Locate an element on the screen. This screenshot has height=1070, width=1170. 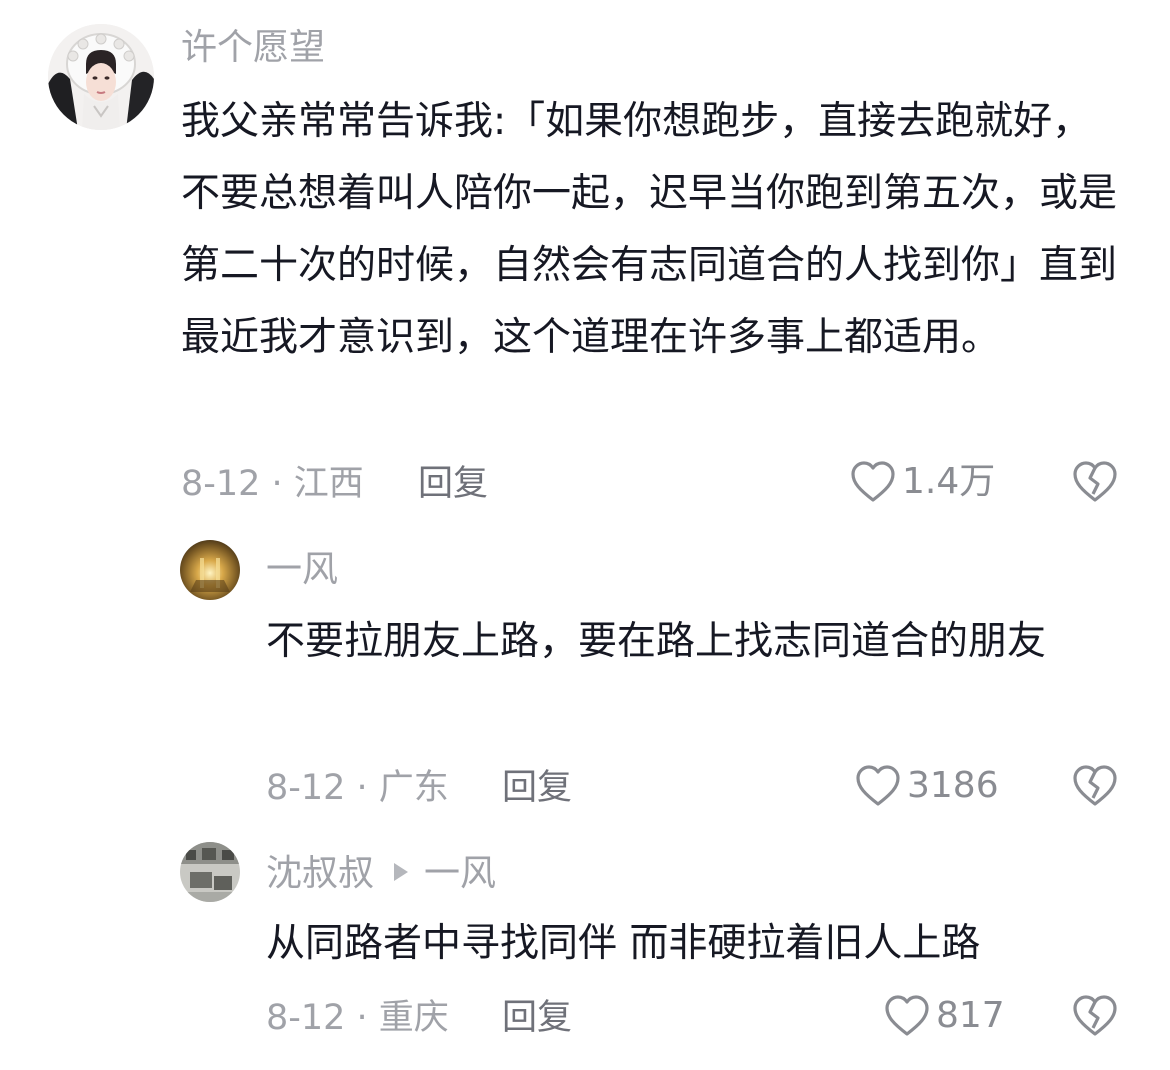
comment-text: 不要拉朋友上路，要在路上找志同道合的朋友 is located at coordinates (656, 641).